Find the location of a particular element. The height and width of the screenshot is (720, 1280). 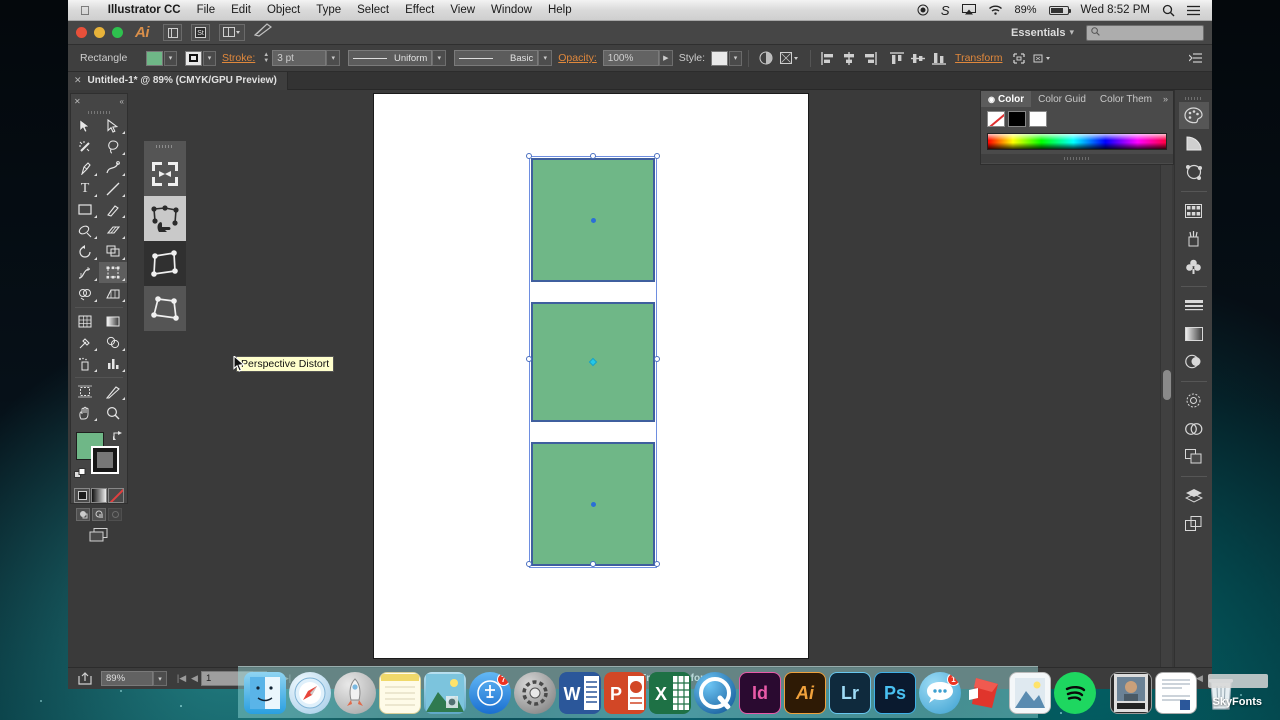

recolor-artwork-icon is located at coordinates (790, 58).